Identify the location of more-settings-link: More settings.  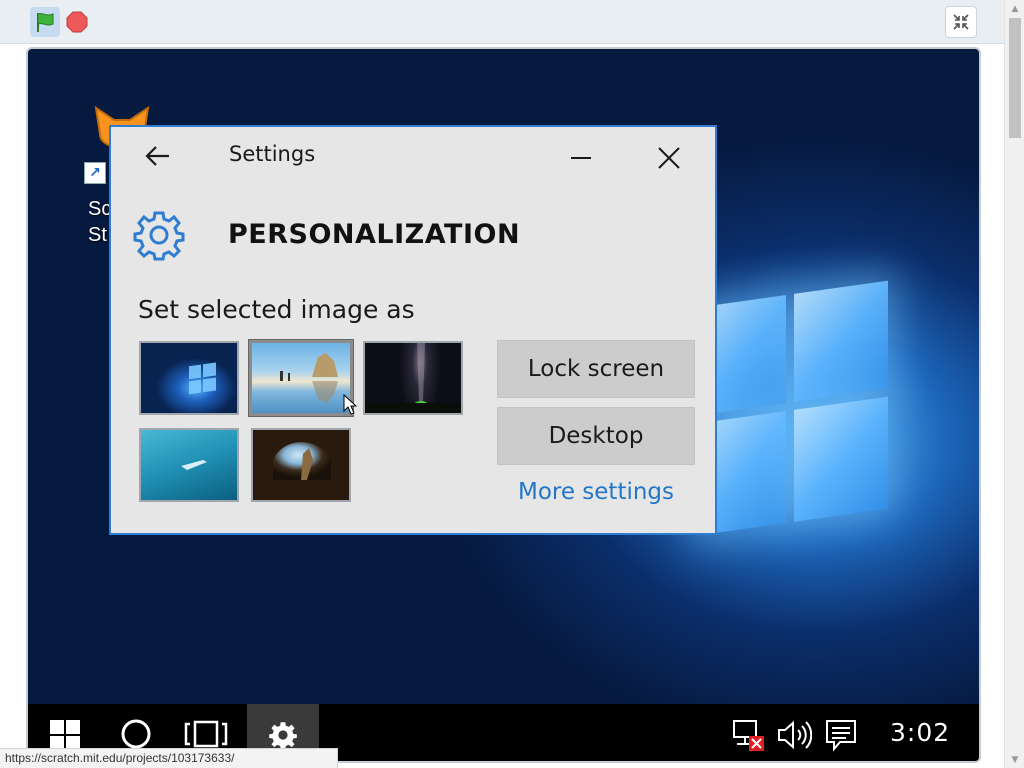
(596, 492).